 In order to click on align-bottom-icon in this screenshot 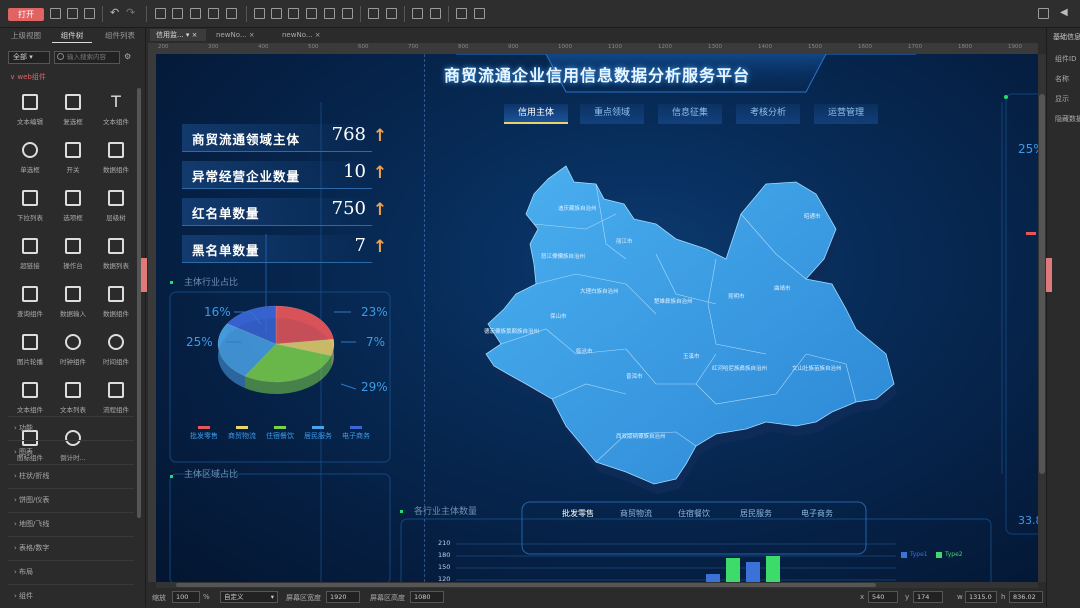, I will do `click(347, 13)`.